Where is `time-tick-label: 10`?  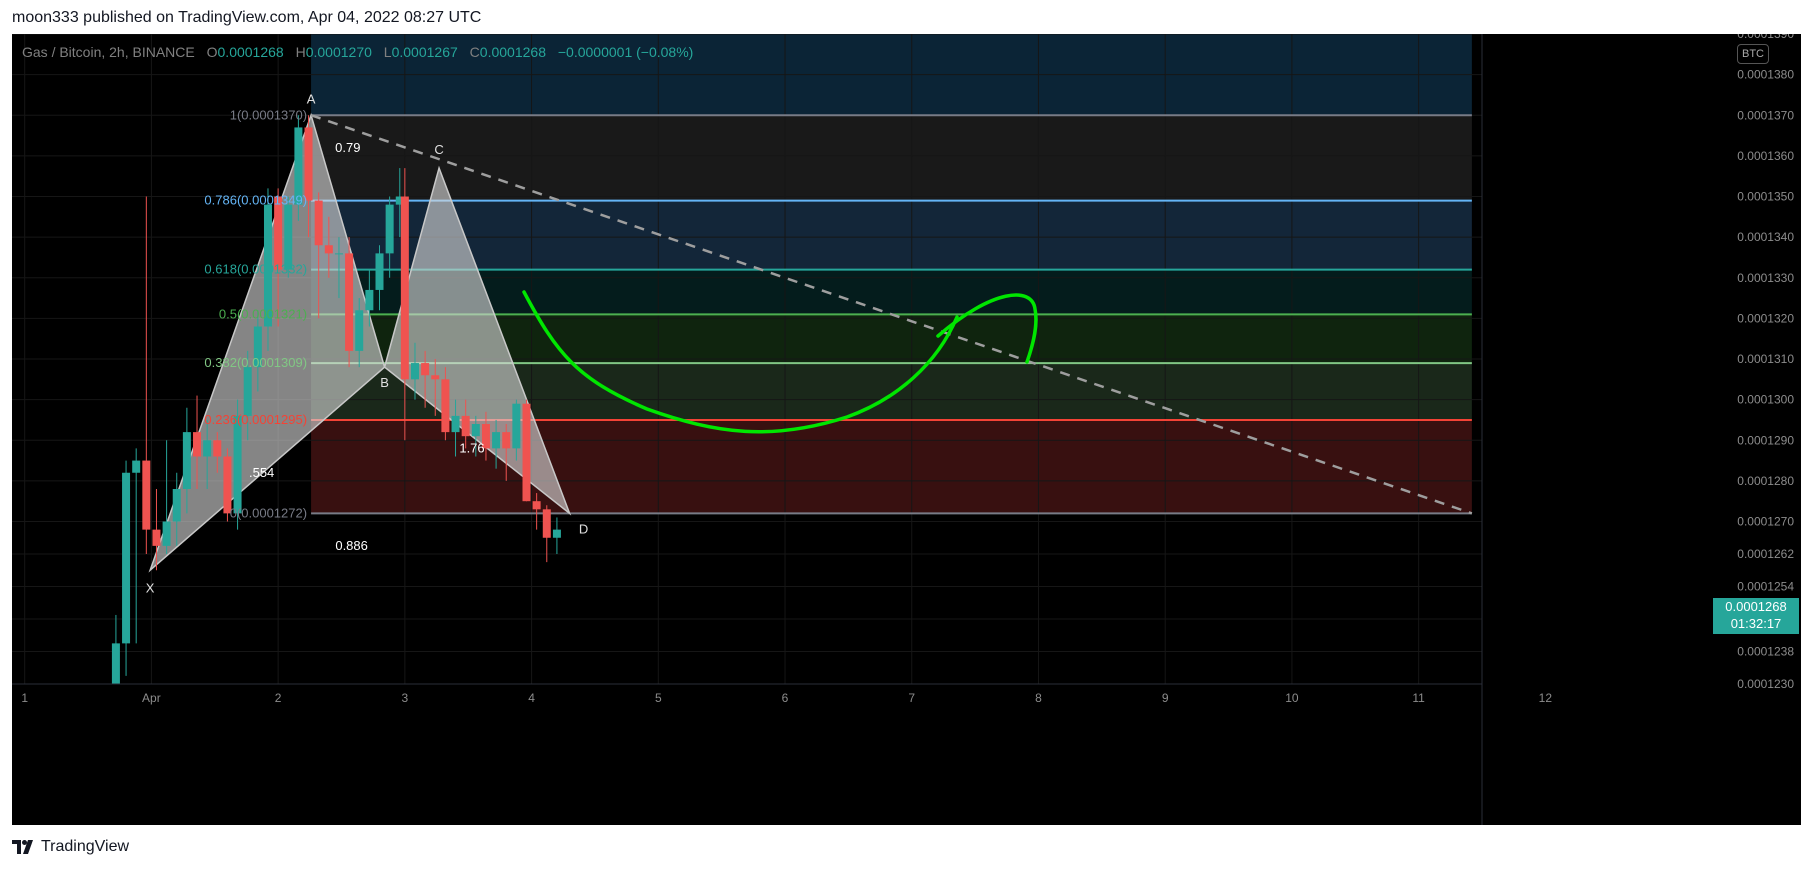 time-tick-label: 10 is located at coordinates (1292, 698).